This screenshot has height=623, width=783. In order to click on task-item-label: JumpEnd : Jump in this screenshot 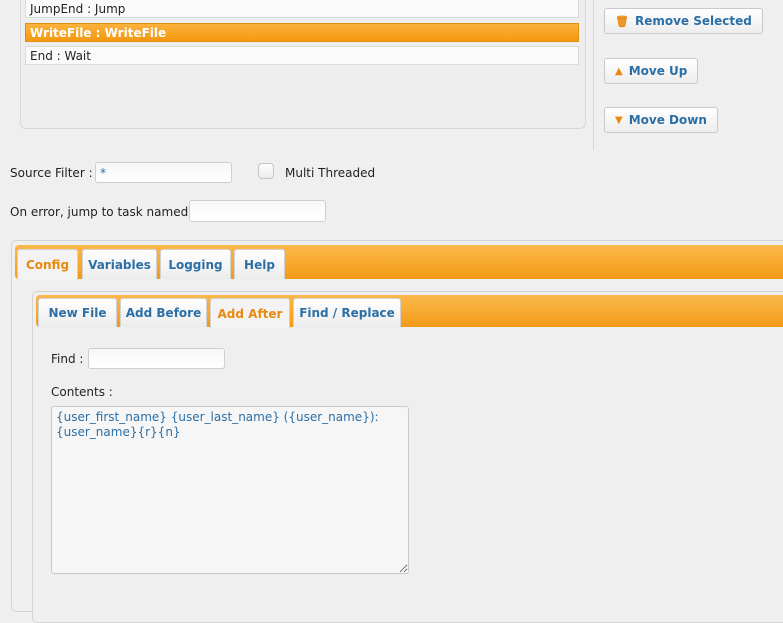, I will do `click(78, 9)`.